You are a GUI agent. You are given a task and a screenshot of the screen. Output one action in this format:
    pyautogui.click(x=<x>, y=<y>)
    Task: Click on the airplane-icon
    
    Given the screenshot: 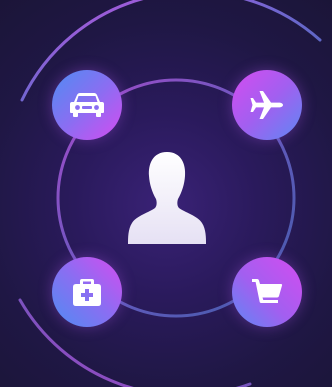 What is the action you would take?
    pyautogui.click(x=266, y=105)
    